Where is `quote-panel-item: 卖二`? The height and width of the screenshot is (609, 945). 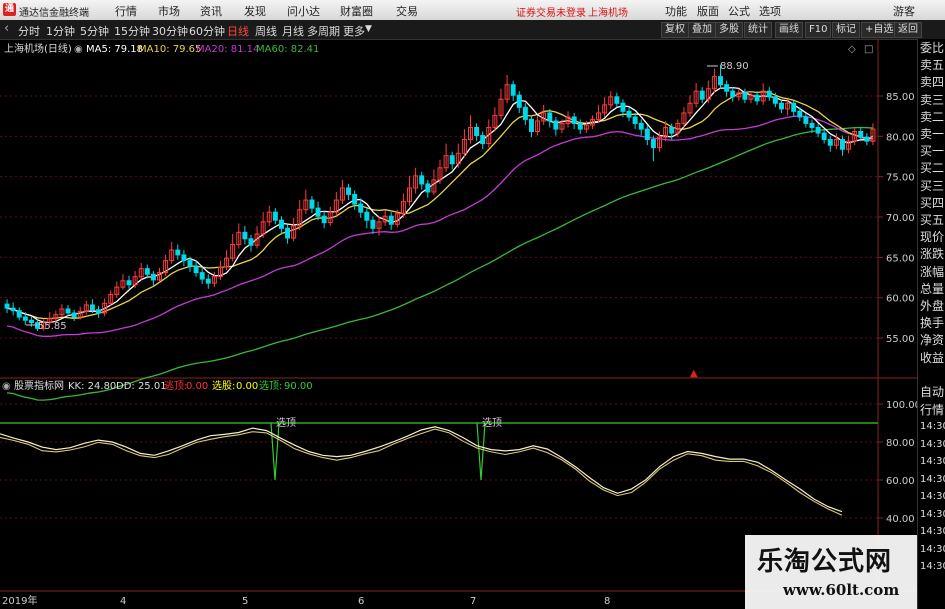 quote-panel-item: 卖二 is located at coordinates (932, 117).